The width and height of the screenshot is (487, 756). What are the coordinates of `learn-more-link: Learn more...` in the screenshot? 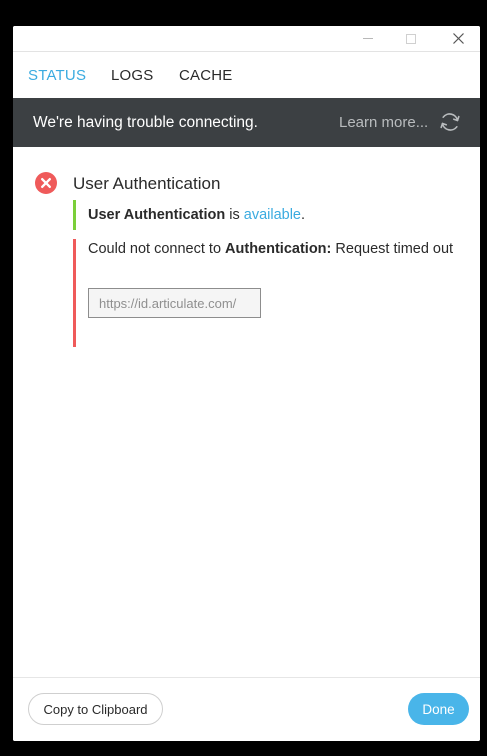 It's located at (383, 122).